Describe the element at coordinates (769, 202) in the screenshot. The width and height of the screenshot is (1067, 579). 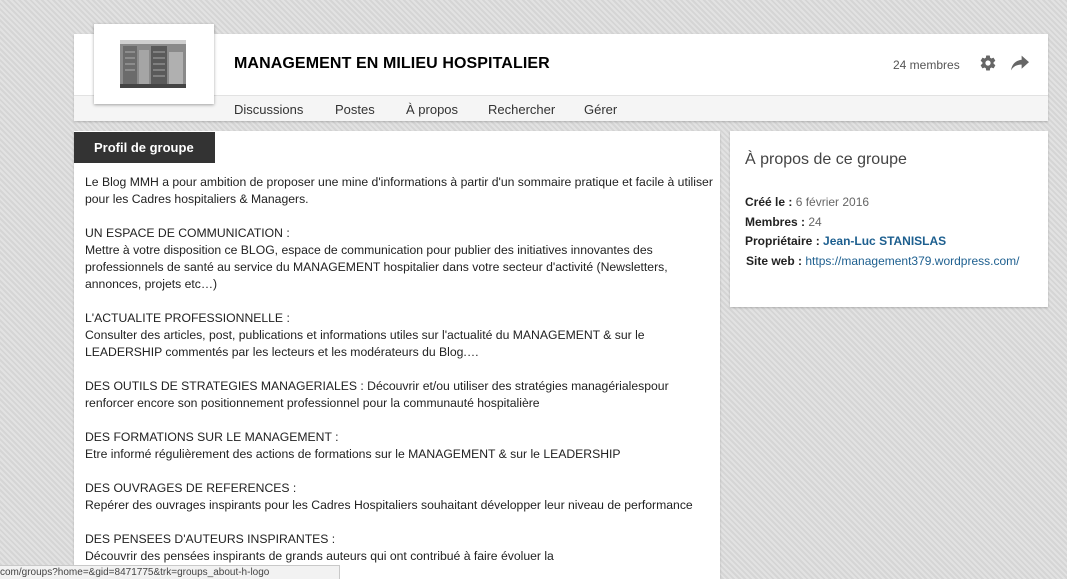
I see `created-label: Créé le :` at that location.